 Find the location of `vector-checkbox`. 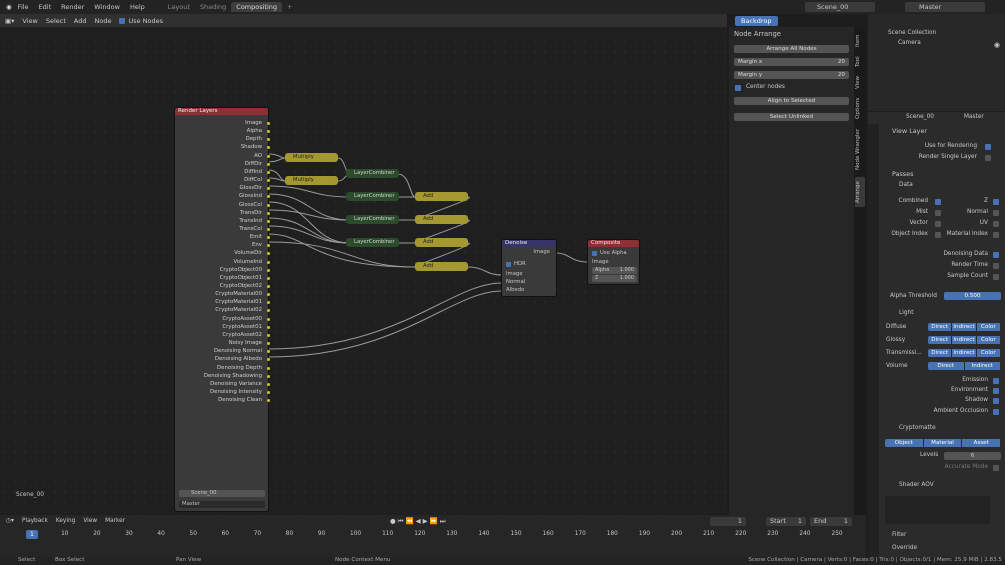

vector-checkbox is located at coordinates (938, 224).